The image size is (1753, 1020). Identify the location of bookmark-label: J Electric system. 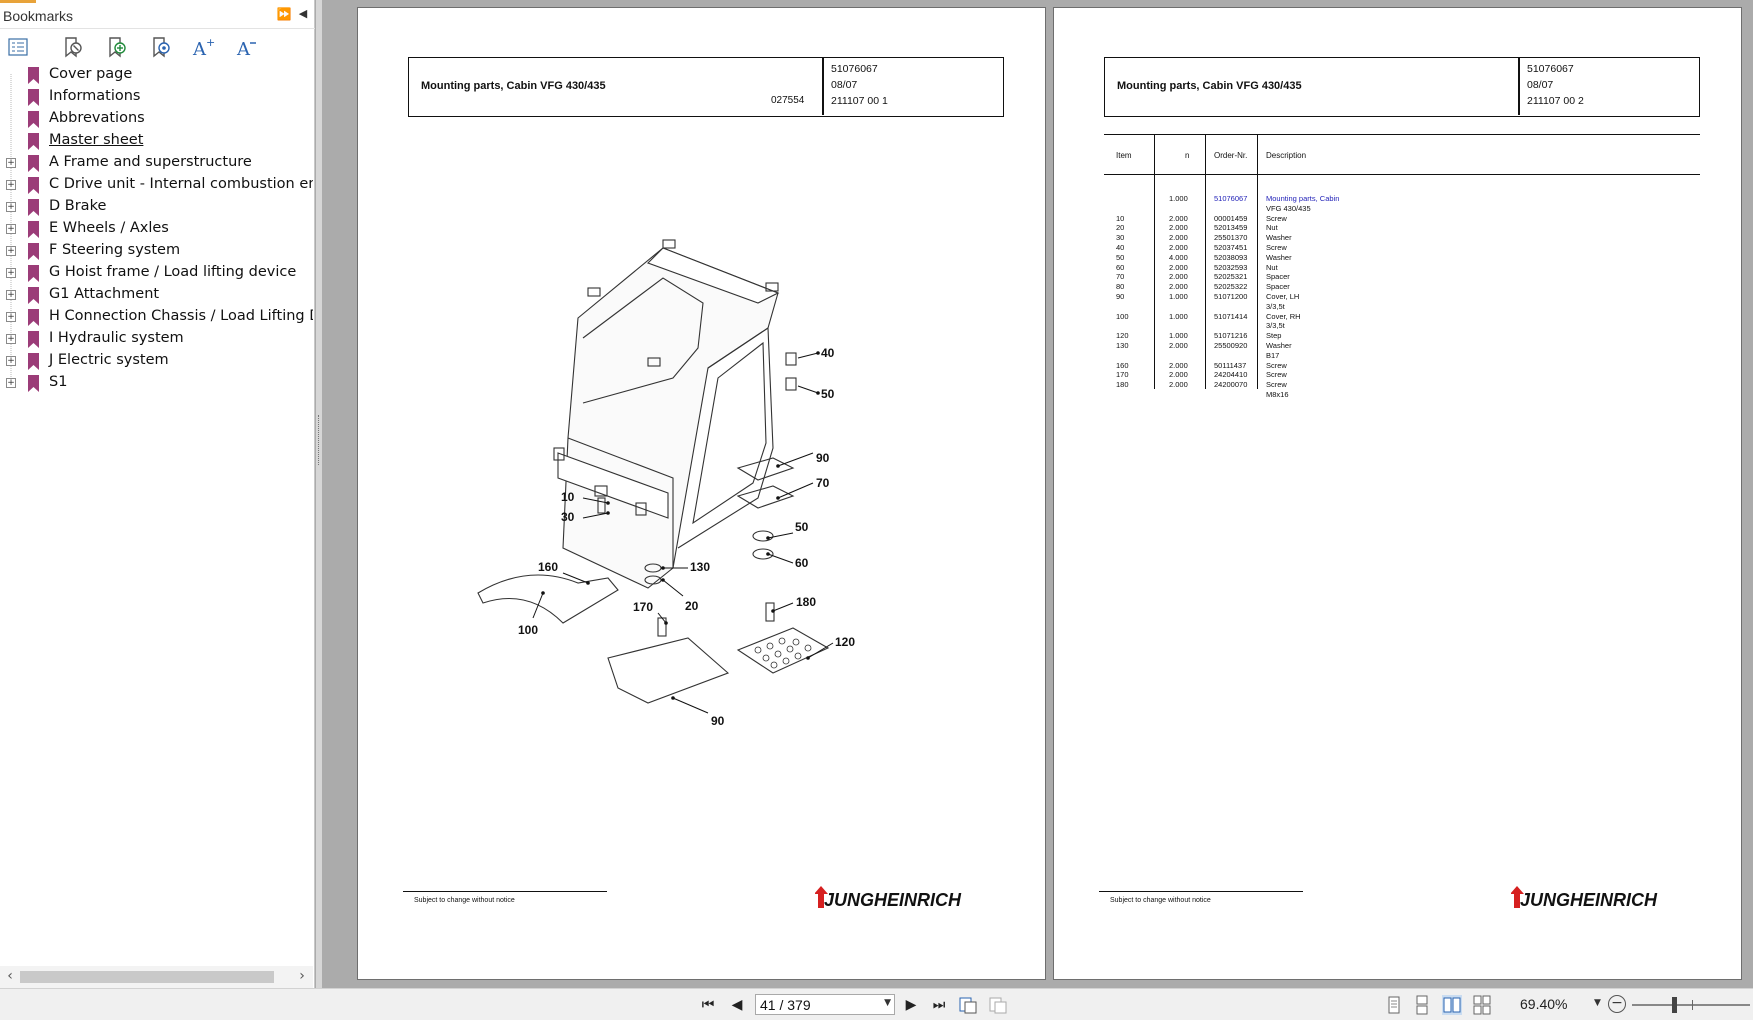
(109, 360).